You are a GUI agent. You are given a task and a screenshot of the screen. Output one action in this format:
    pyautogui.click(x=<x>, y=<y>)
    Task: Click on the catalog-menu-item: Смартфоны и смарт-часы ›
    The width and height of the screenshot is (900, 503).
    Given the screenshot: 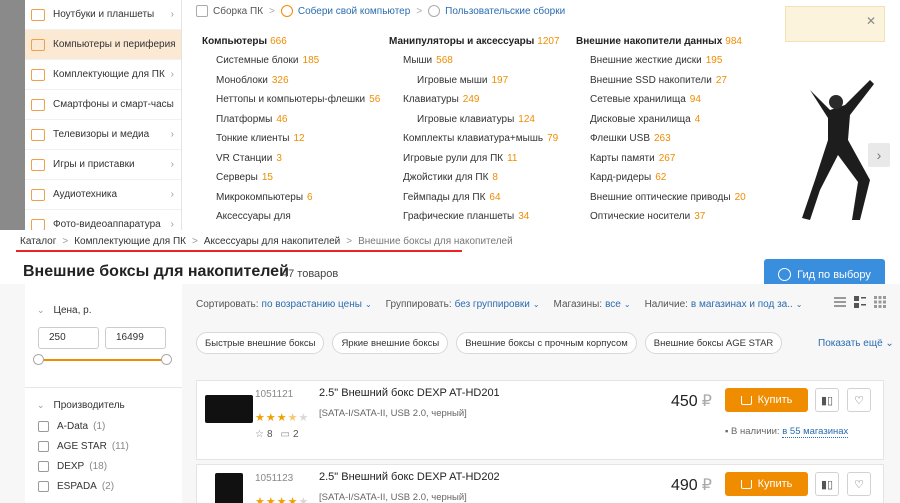 What is the action you would take?
    pyautogui.click(x=103, y=105)
    